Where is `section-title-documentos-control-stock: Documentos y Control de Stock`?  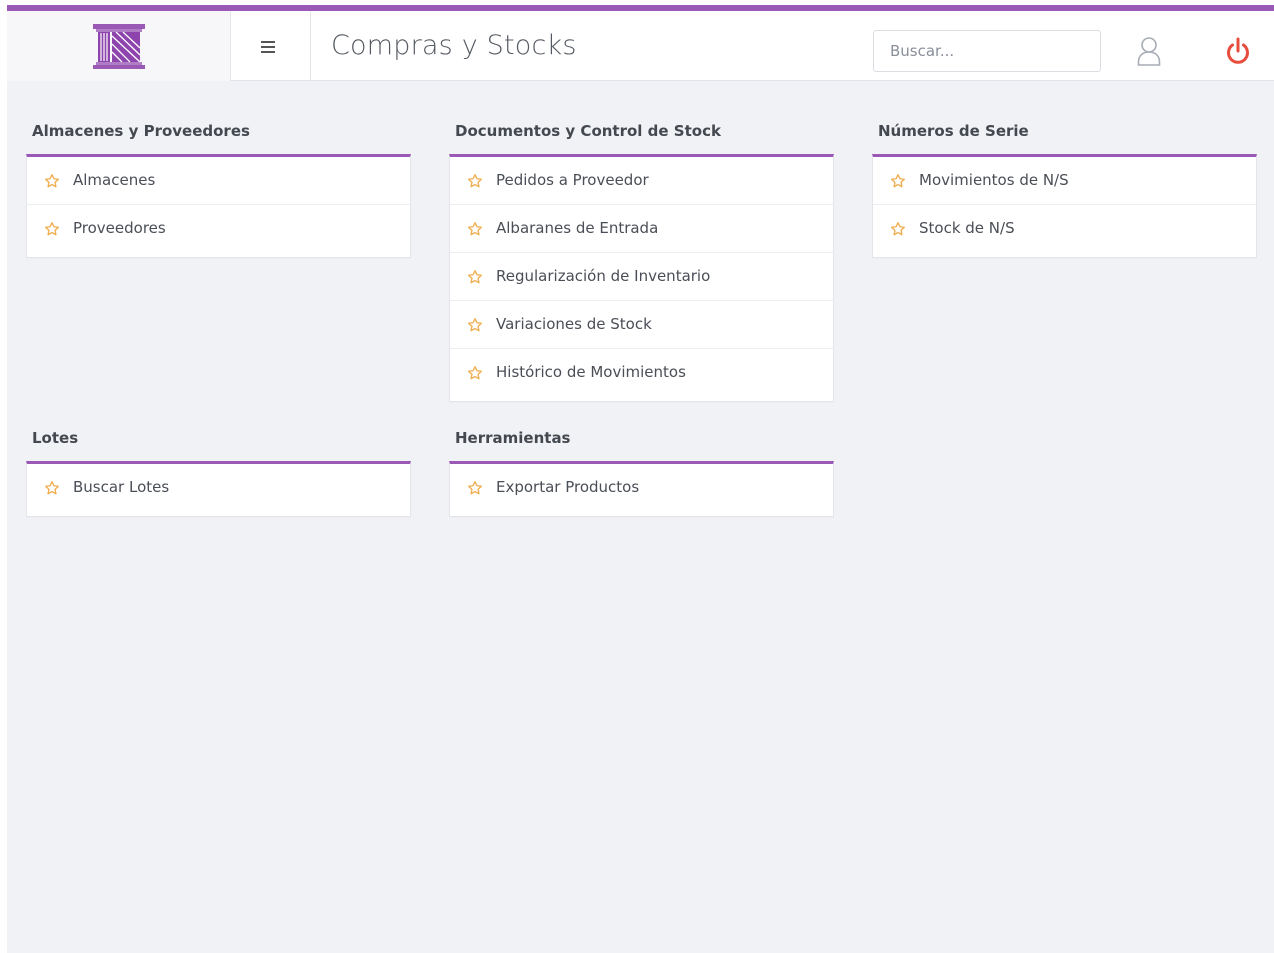
section-title-documentos-control-stock: Documentos y Control de Stock is located at coordinates (588, 131).